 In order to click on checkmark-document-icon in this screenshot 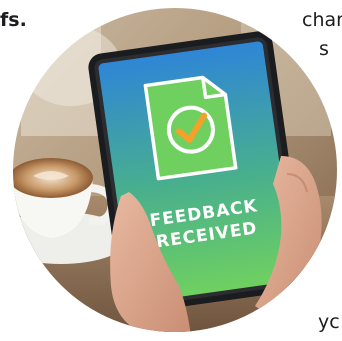, I will do `click(190, 128)`.